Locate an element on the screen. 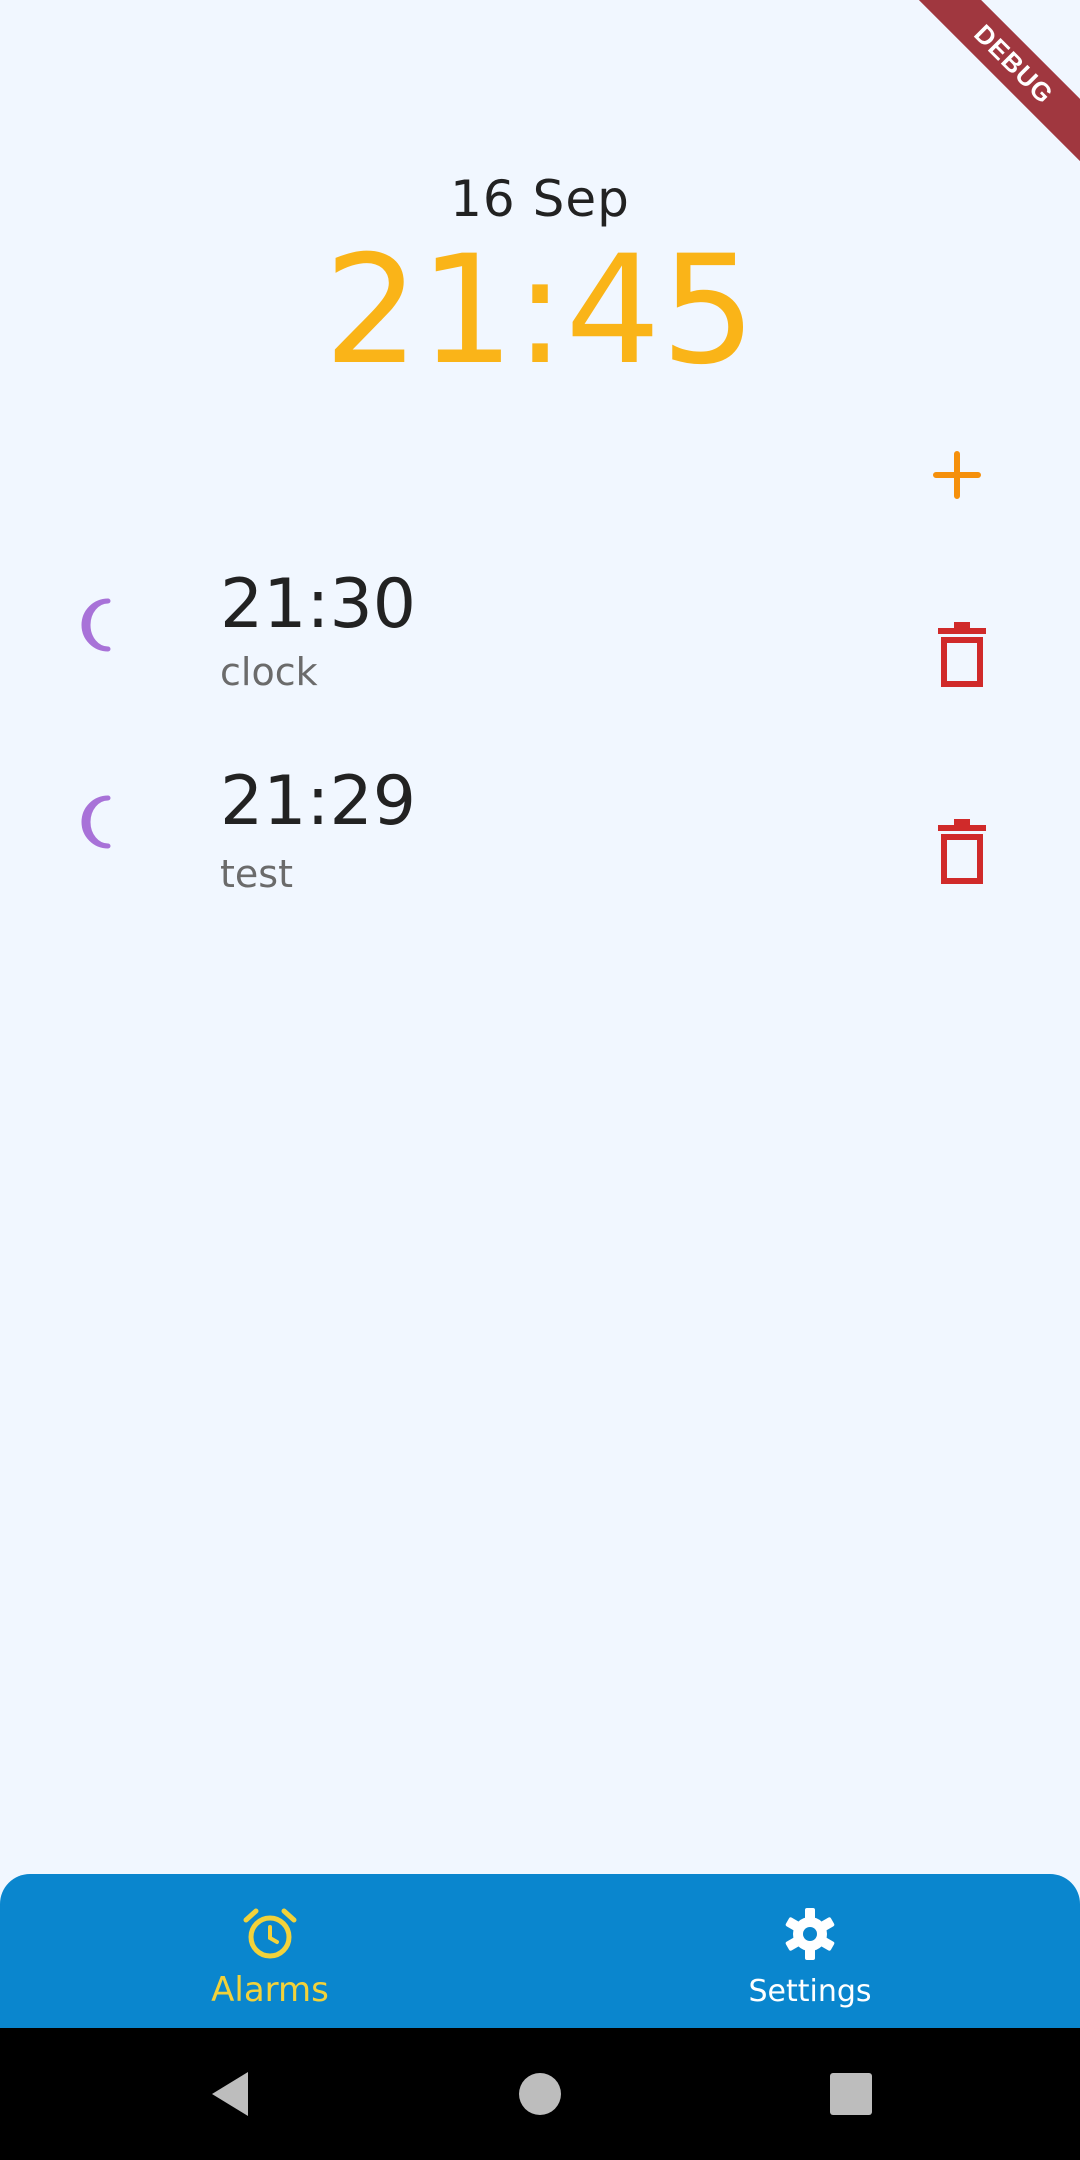 Image resolution: width=1080 pixels, height=2160 pixels. alarm-time: 21:30 is located at coordinates (318, 604).